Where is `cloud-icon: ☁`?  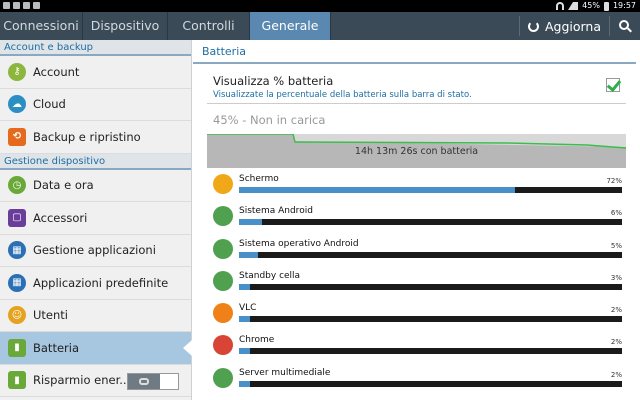 cloud-icon: ☁ is located at coordinates (17, 104).